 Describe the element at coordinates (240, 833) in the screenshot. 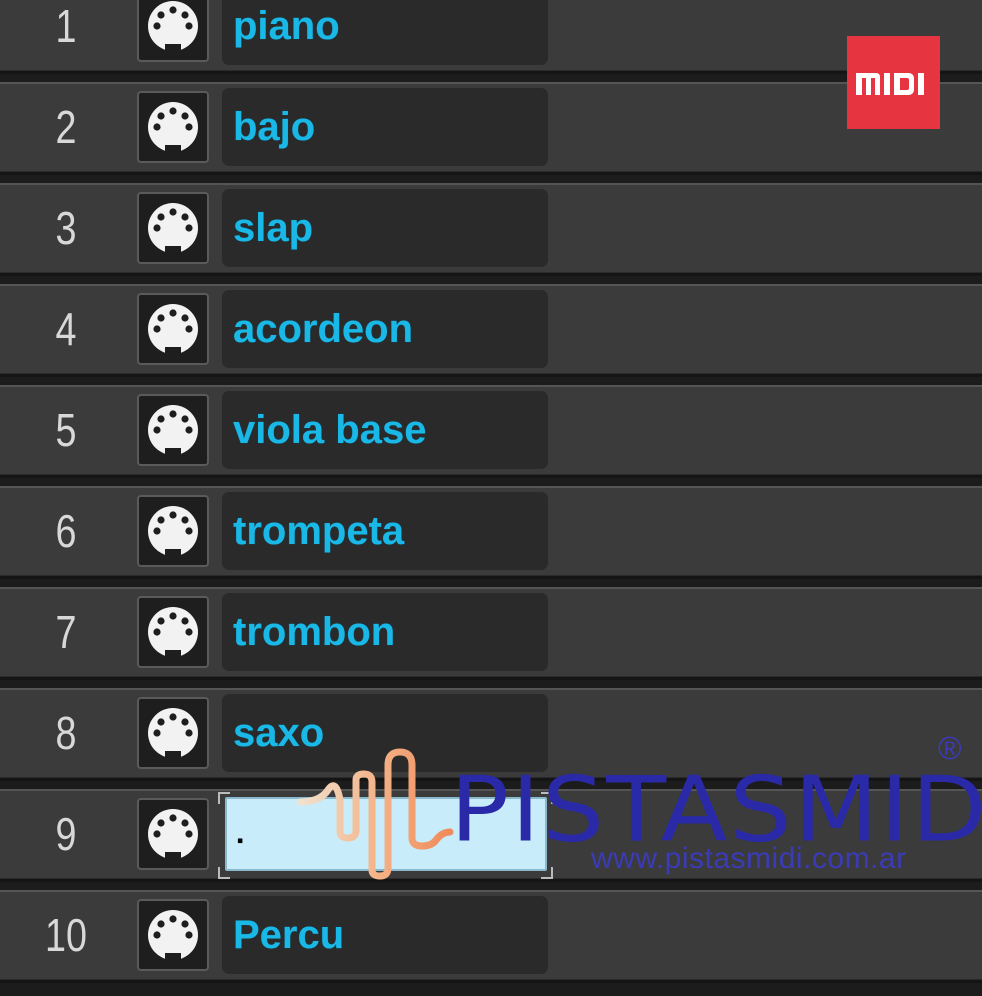

I see `text-cursor: .` at that location.